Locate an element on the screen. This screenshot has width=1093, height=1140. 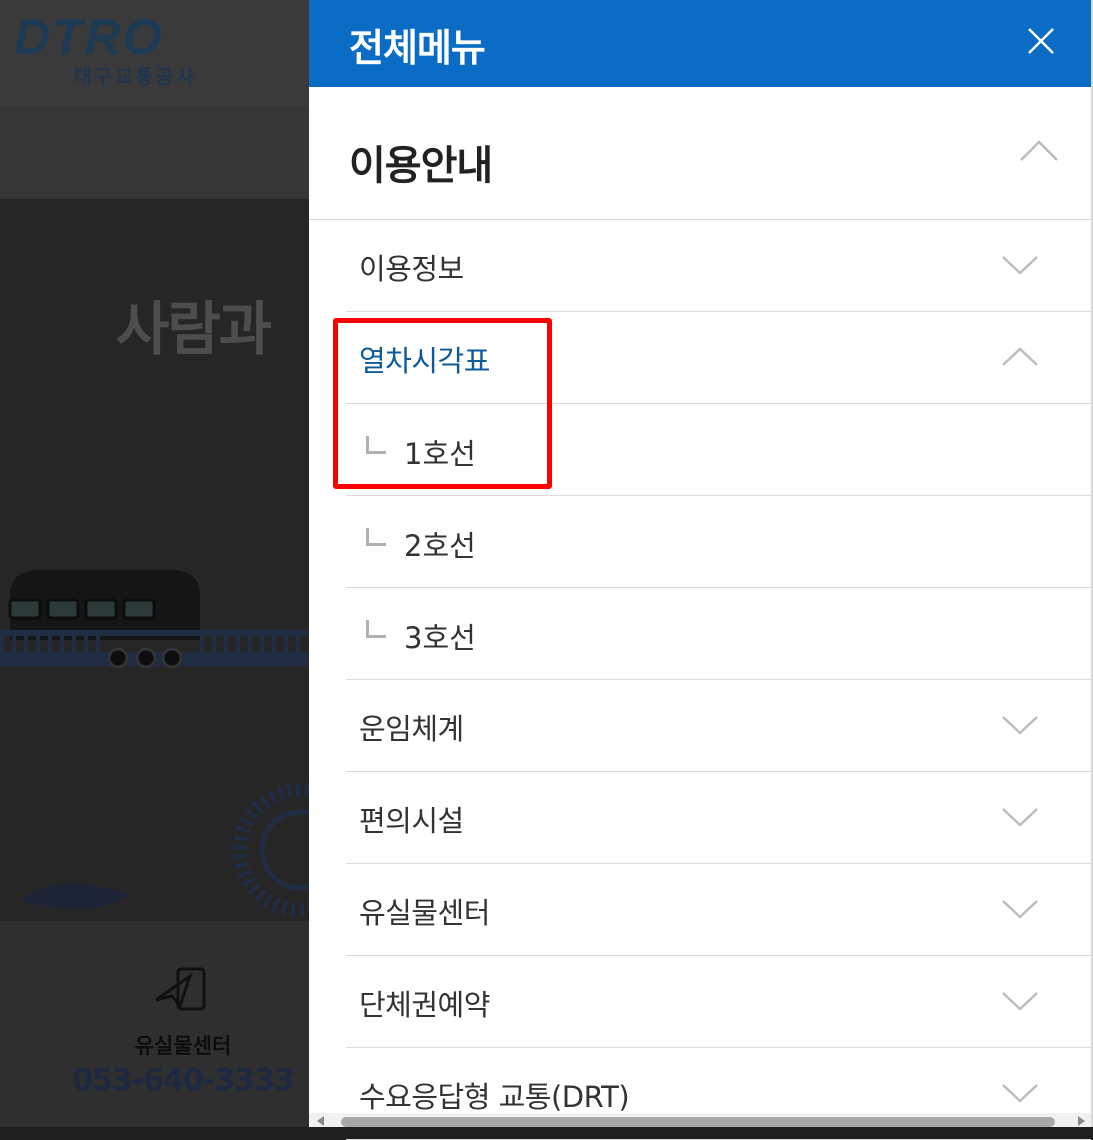
scrollbar-thumb is located at coordinates (698, 1122).